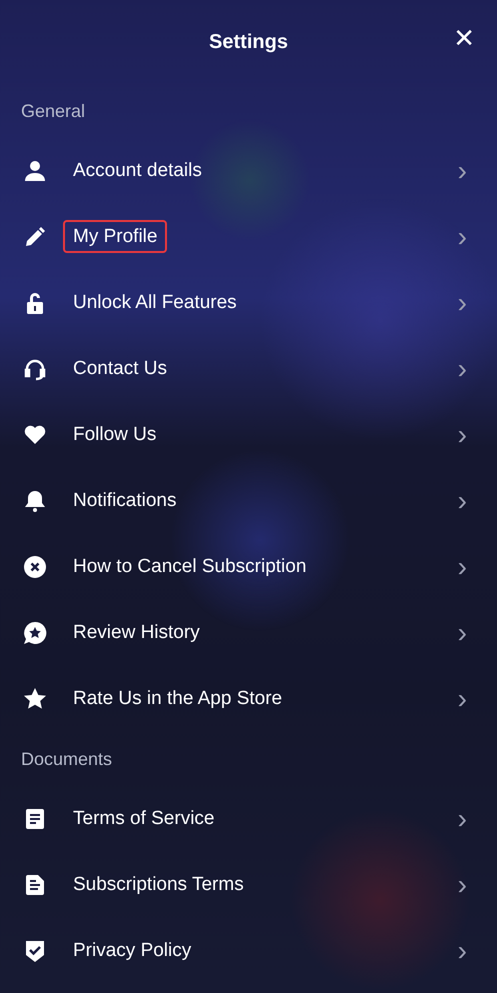 This screenshot has width=497, height=993. Describe the element at coordinates (35, 699) in the screenshot. I see `star-icon` at that location.